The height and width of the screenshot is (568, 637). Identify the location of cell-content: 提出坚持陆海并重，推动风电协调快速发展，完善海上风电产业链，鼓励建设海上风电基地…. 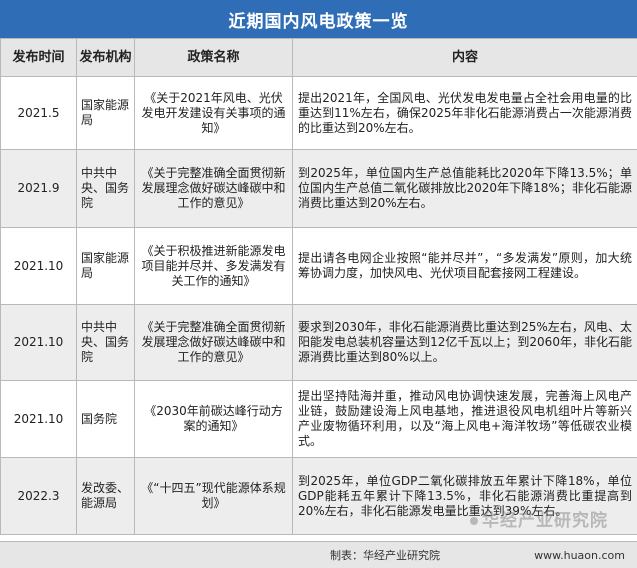
(464, 419).